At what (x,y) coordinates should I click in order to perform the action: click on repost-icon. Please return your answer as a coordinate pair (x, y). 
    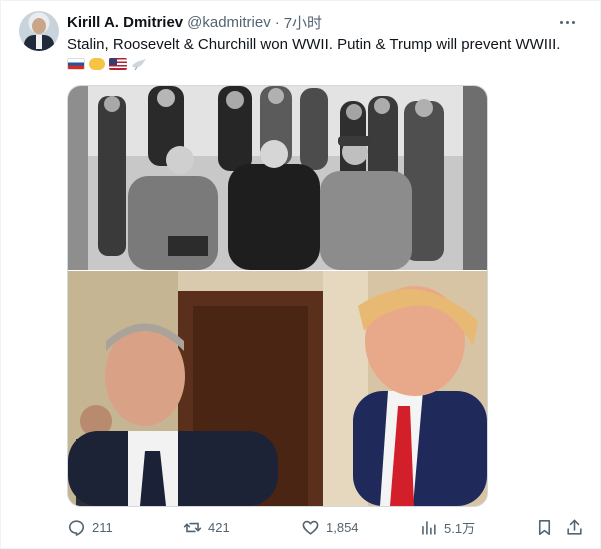
    Looking at the image, I should click on (192, 527).